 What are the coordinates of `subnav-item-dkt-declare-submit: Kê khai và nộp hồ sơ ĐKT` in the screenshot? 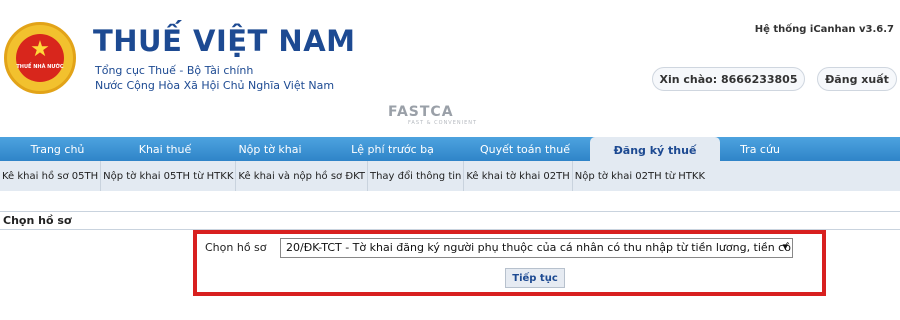 It's located at (302, 176).